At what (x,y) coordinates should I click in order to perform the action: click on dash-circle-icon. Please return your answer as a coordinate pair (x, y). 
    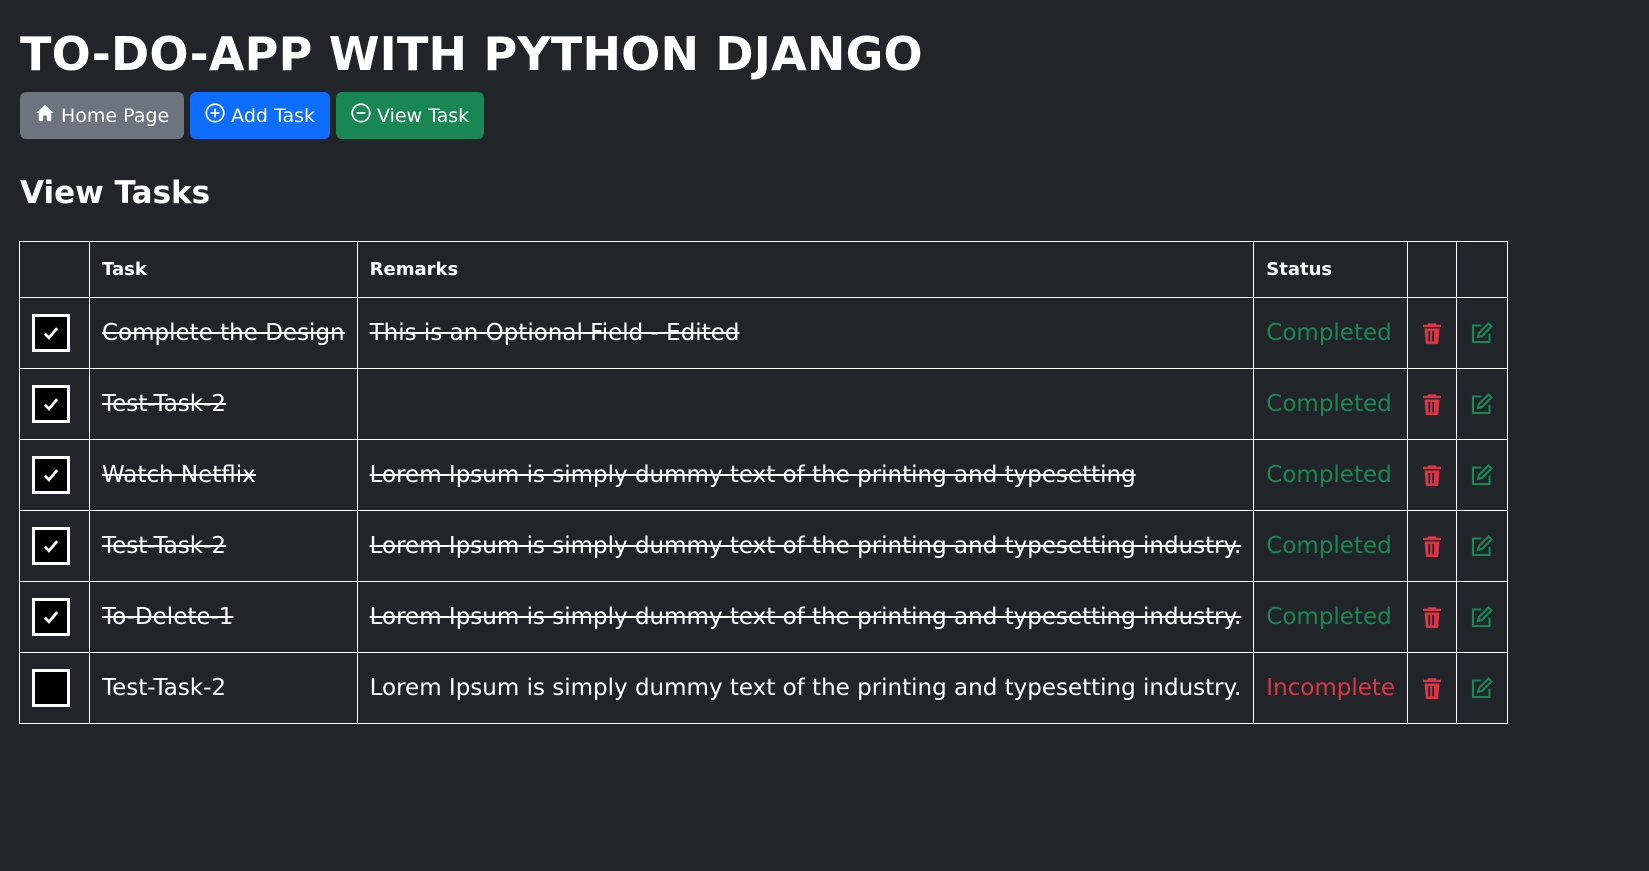
    Looking at the image, I should click on (361, 115).